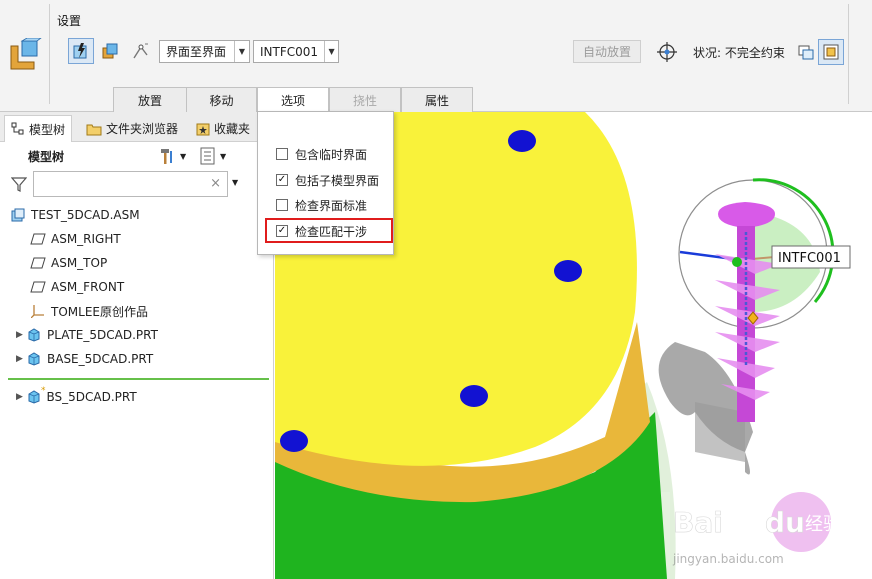 The image size is (872, 579). I want to click on tree-item-label: TOMLEE原创作品, so click(99, 311).